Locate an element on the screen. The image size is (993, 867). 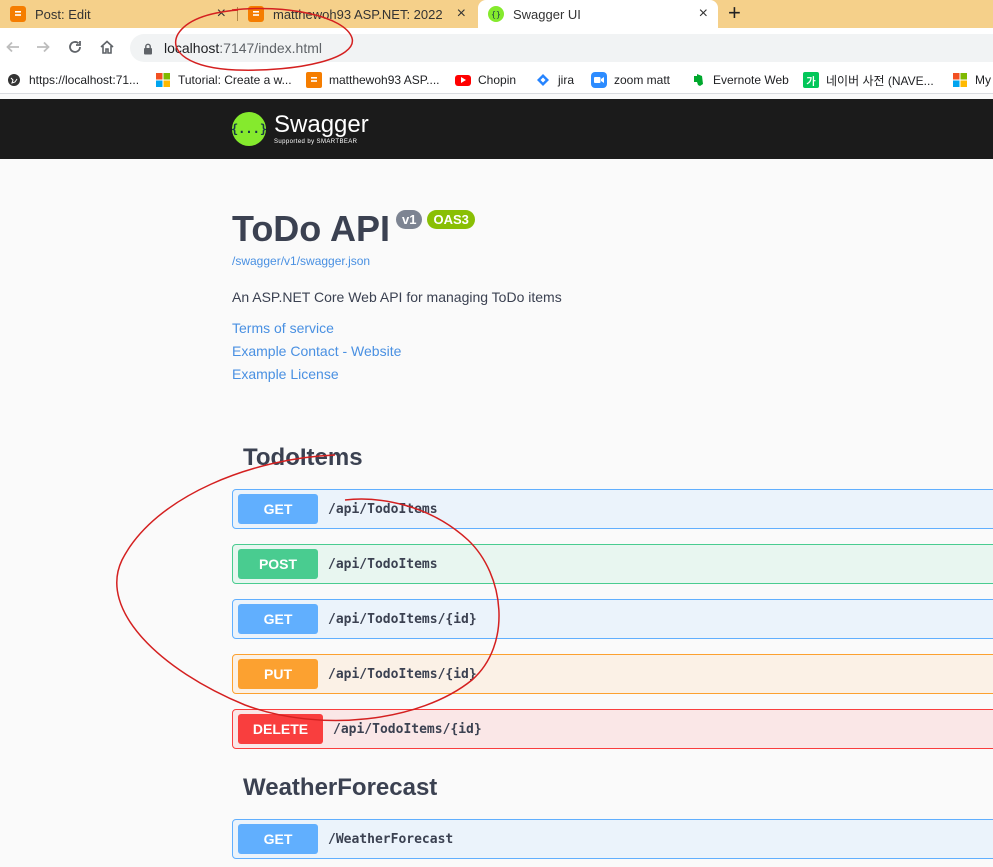
bookmark-chopin: Chopin is located at coordinates (485, 80).